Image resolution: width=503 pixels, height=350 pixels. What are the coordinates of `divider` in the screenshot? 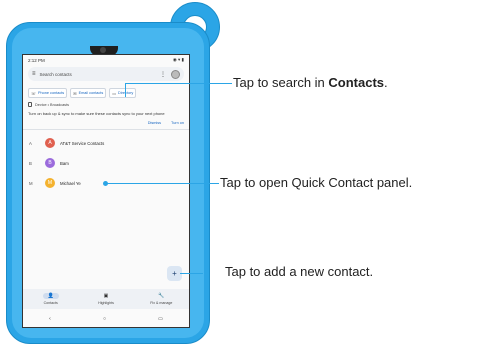 It's located at (106, 129).